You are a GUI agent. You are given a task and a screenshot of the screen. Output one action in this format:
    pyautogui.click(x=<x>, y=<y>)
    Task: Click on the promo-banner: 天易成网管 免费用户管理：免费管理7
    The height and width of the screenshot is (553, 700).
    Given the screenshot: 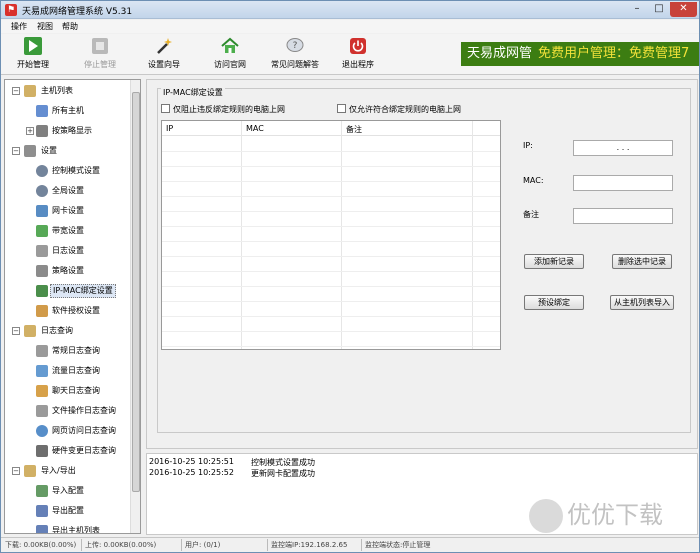 What is the action you would take?
    pyautogui.click(x=580, y=54)
    